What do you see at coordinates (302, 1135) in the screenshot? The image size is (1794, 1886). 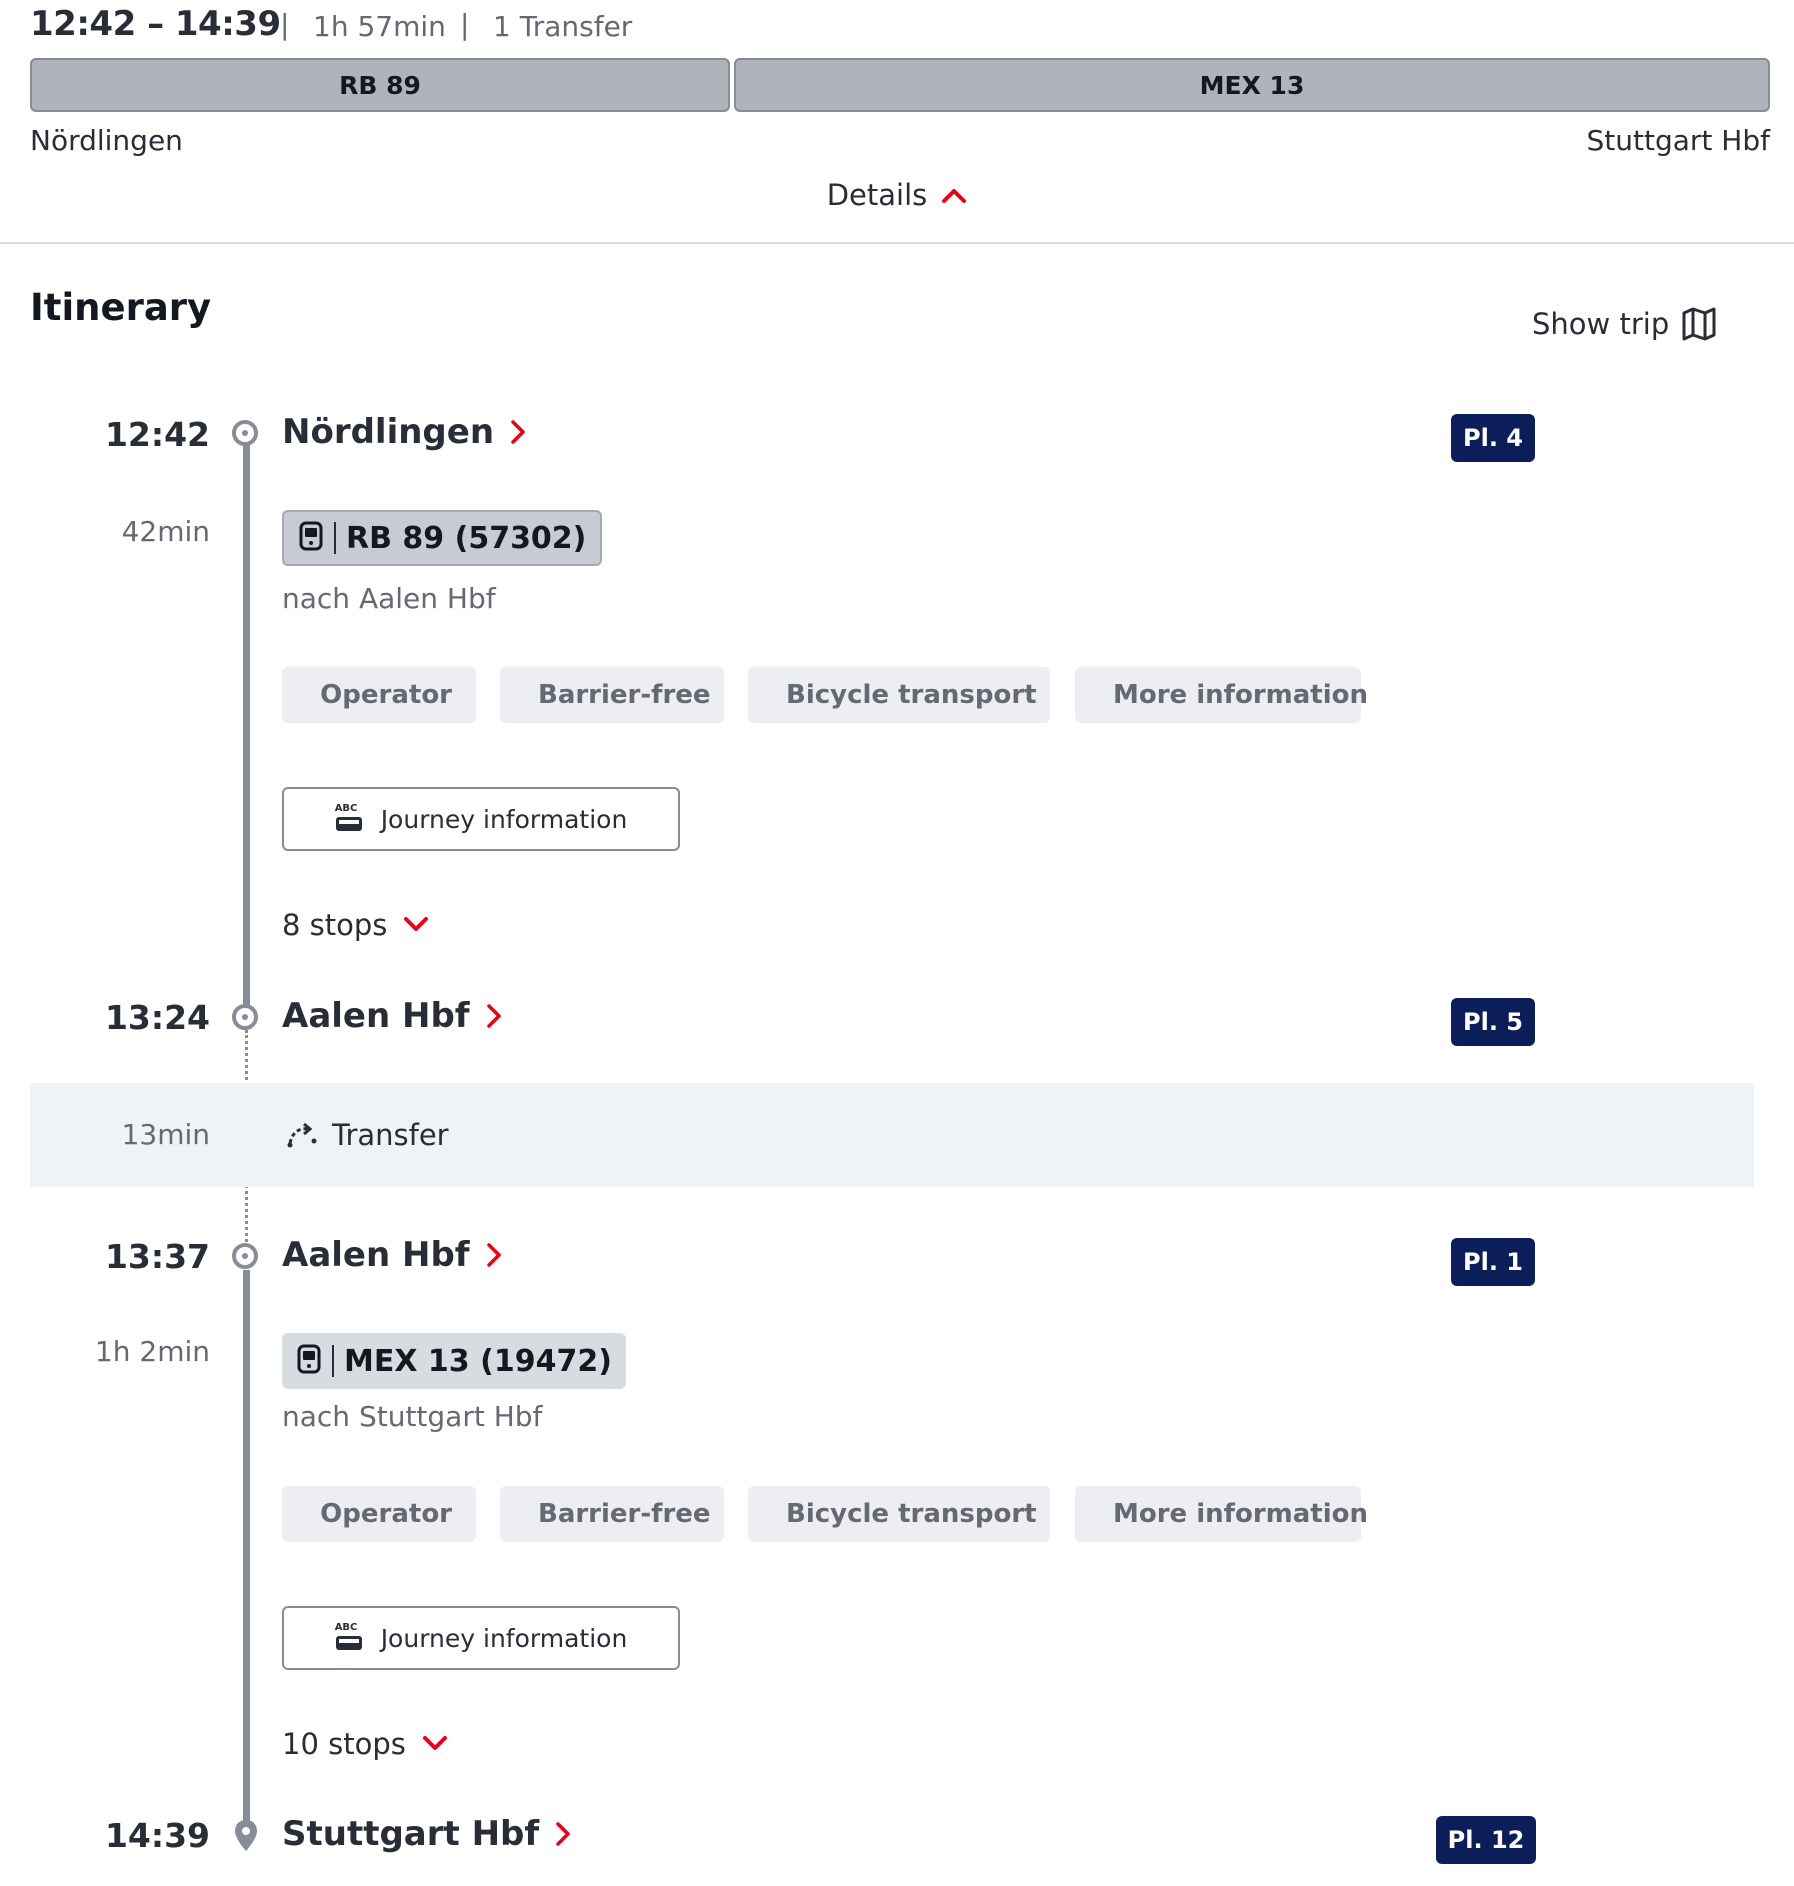 I see `transfer-icon` at bounding box center [302, 1135].